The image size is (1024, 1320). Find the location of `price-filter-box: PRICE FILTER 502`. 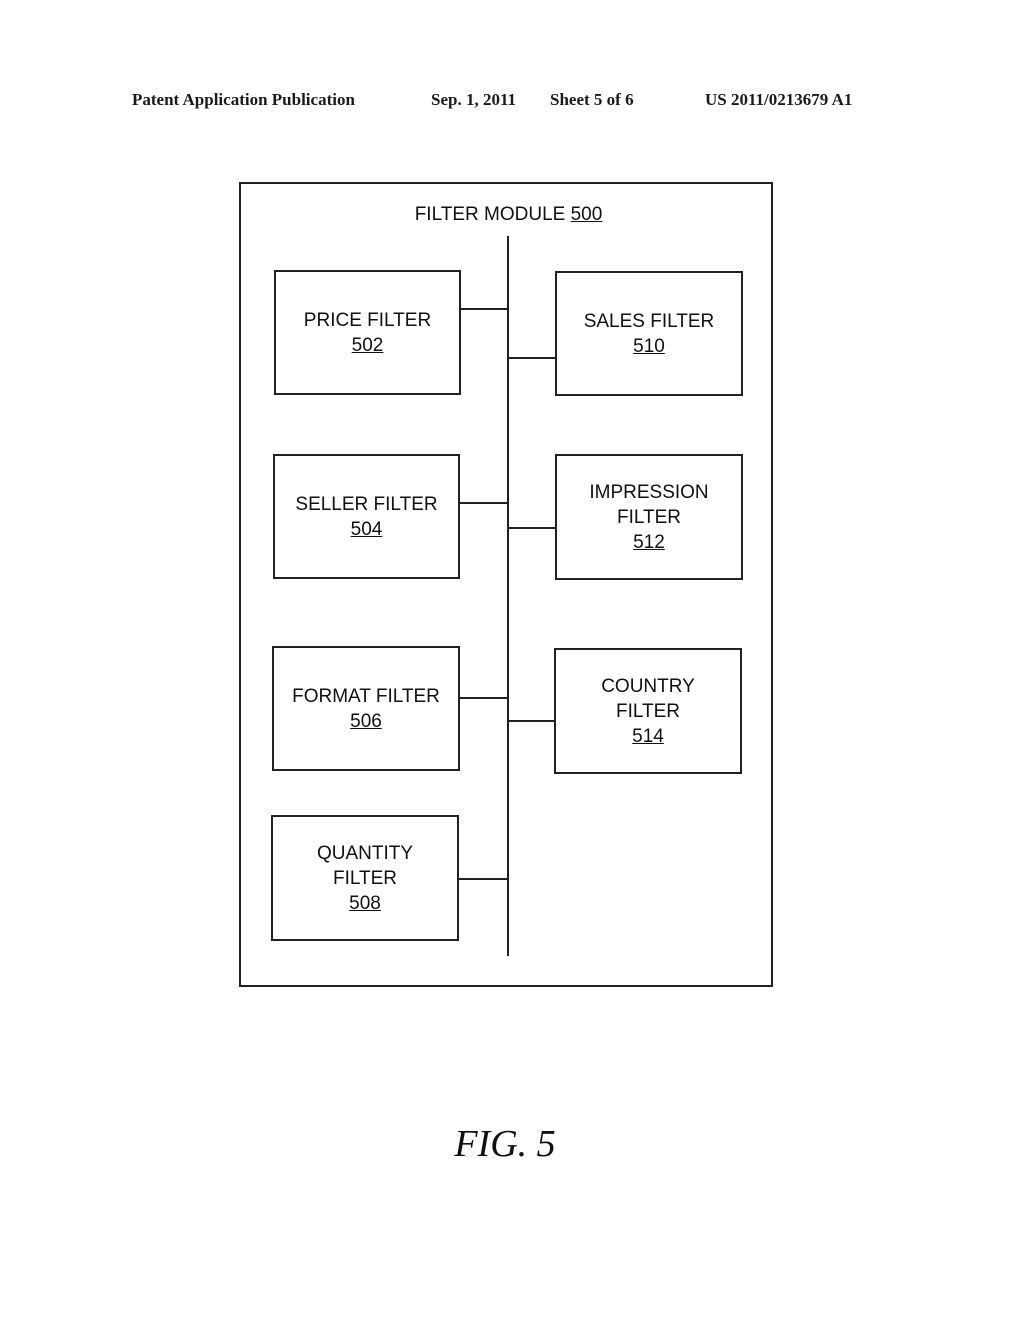

price-filter-box: PRICE FILTER 502 is located at coordinates (367, 332).